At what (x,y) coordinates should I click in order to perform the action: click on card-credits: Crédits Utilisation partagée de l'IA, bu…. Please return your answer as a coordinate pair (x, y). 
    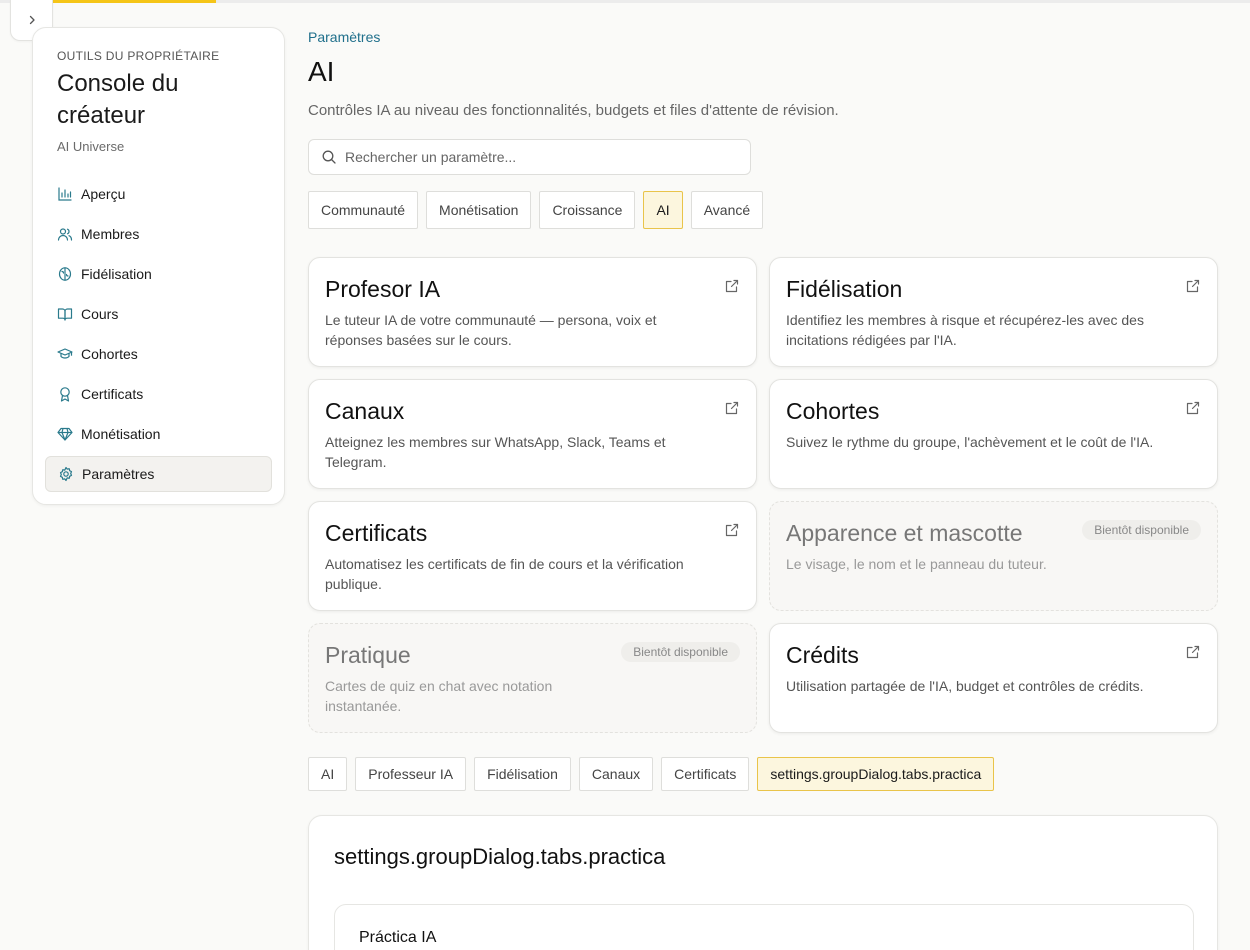
    Looking at the image, I should click on (993, 678).